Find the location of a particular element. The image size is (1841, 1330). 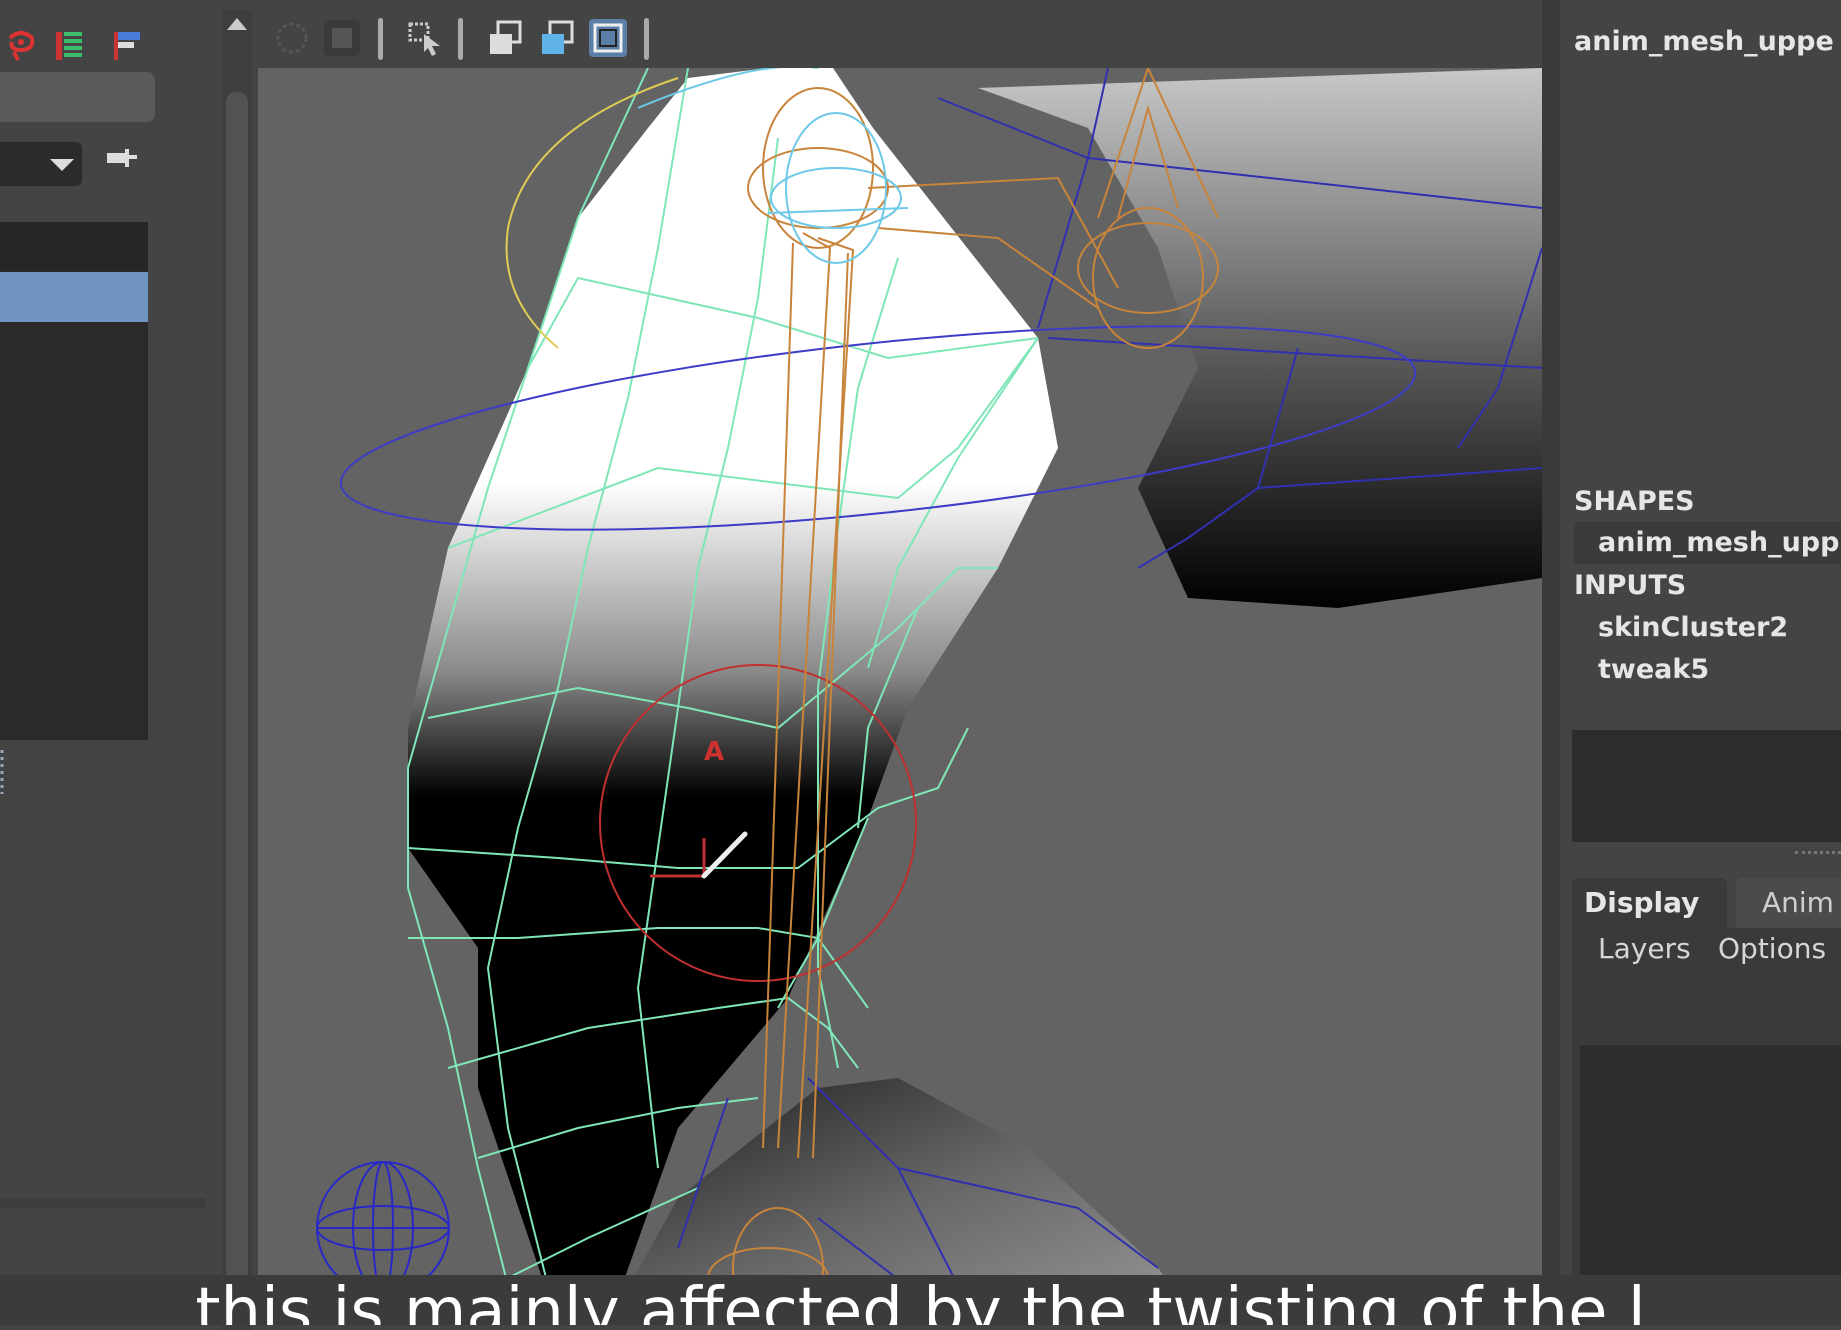

soft-select-icon is located at coordinates (342, 38).